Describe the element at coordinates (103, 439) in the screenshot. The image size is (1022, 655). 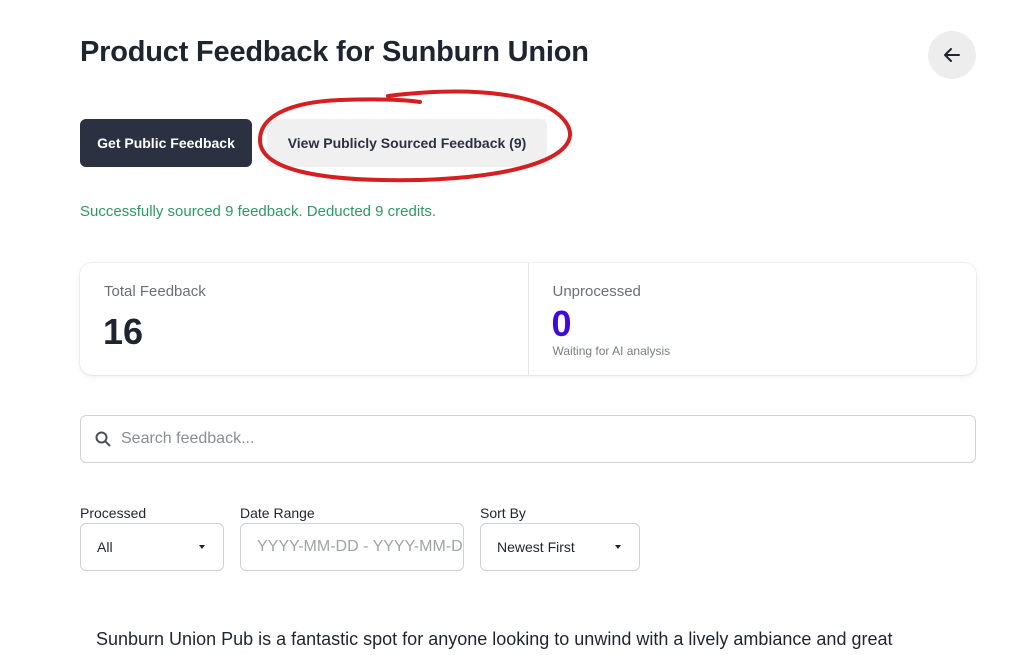
I see `search-icon` at that location.